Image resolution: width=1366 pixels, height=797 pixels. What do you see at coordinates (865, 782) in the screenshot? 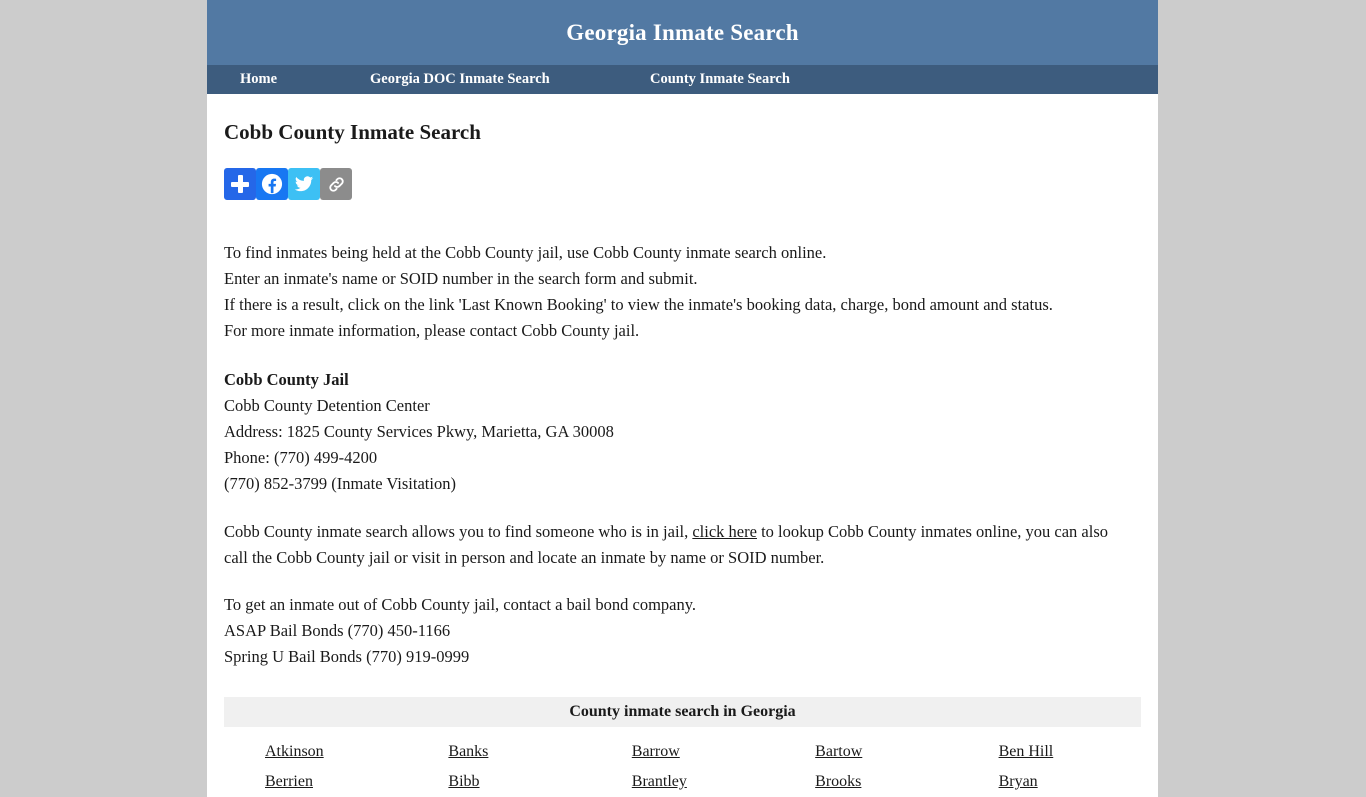
I see `county-cell: Brooks` at bounding box center [865, 782].